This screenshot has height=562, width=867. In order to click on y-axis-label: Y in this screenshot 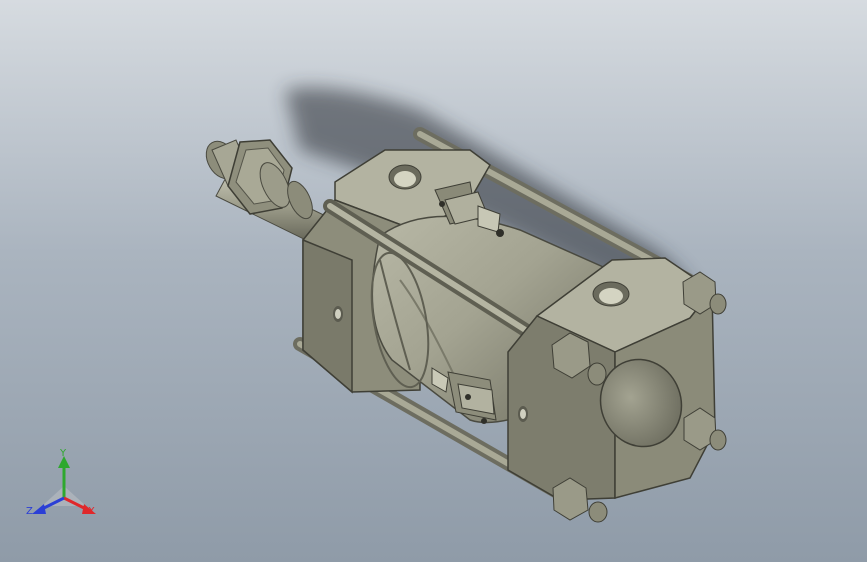, I will do `click(63, 453)`.